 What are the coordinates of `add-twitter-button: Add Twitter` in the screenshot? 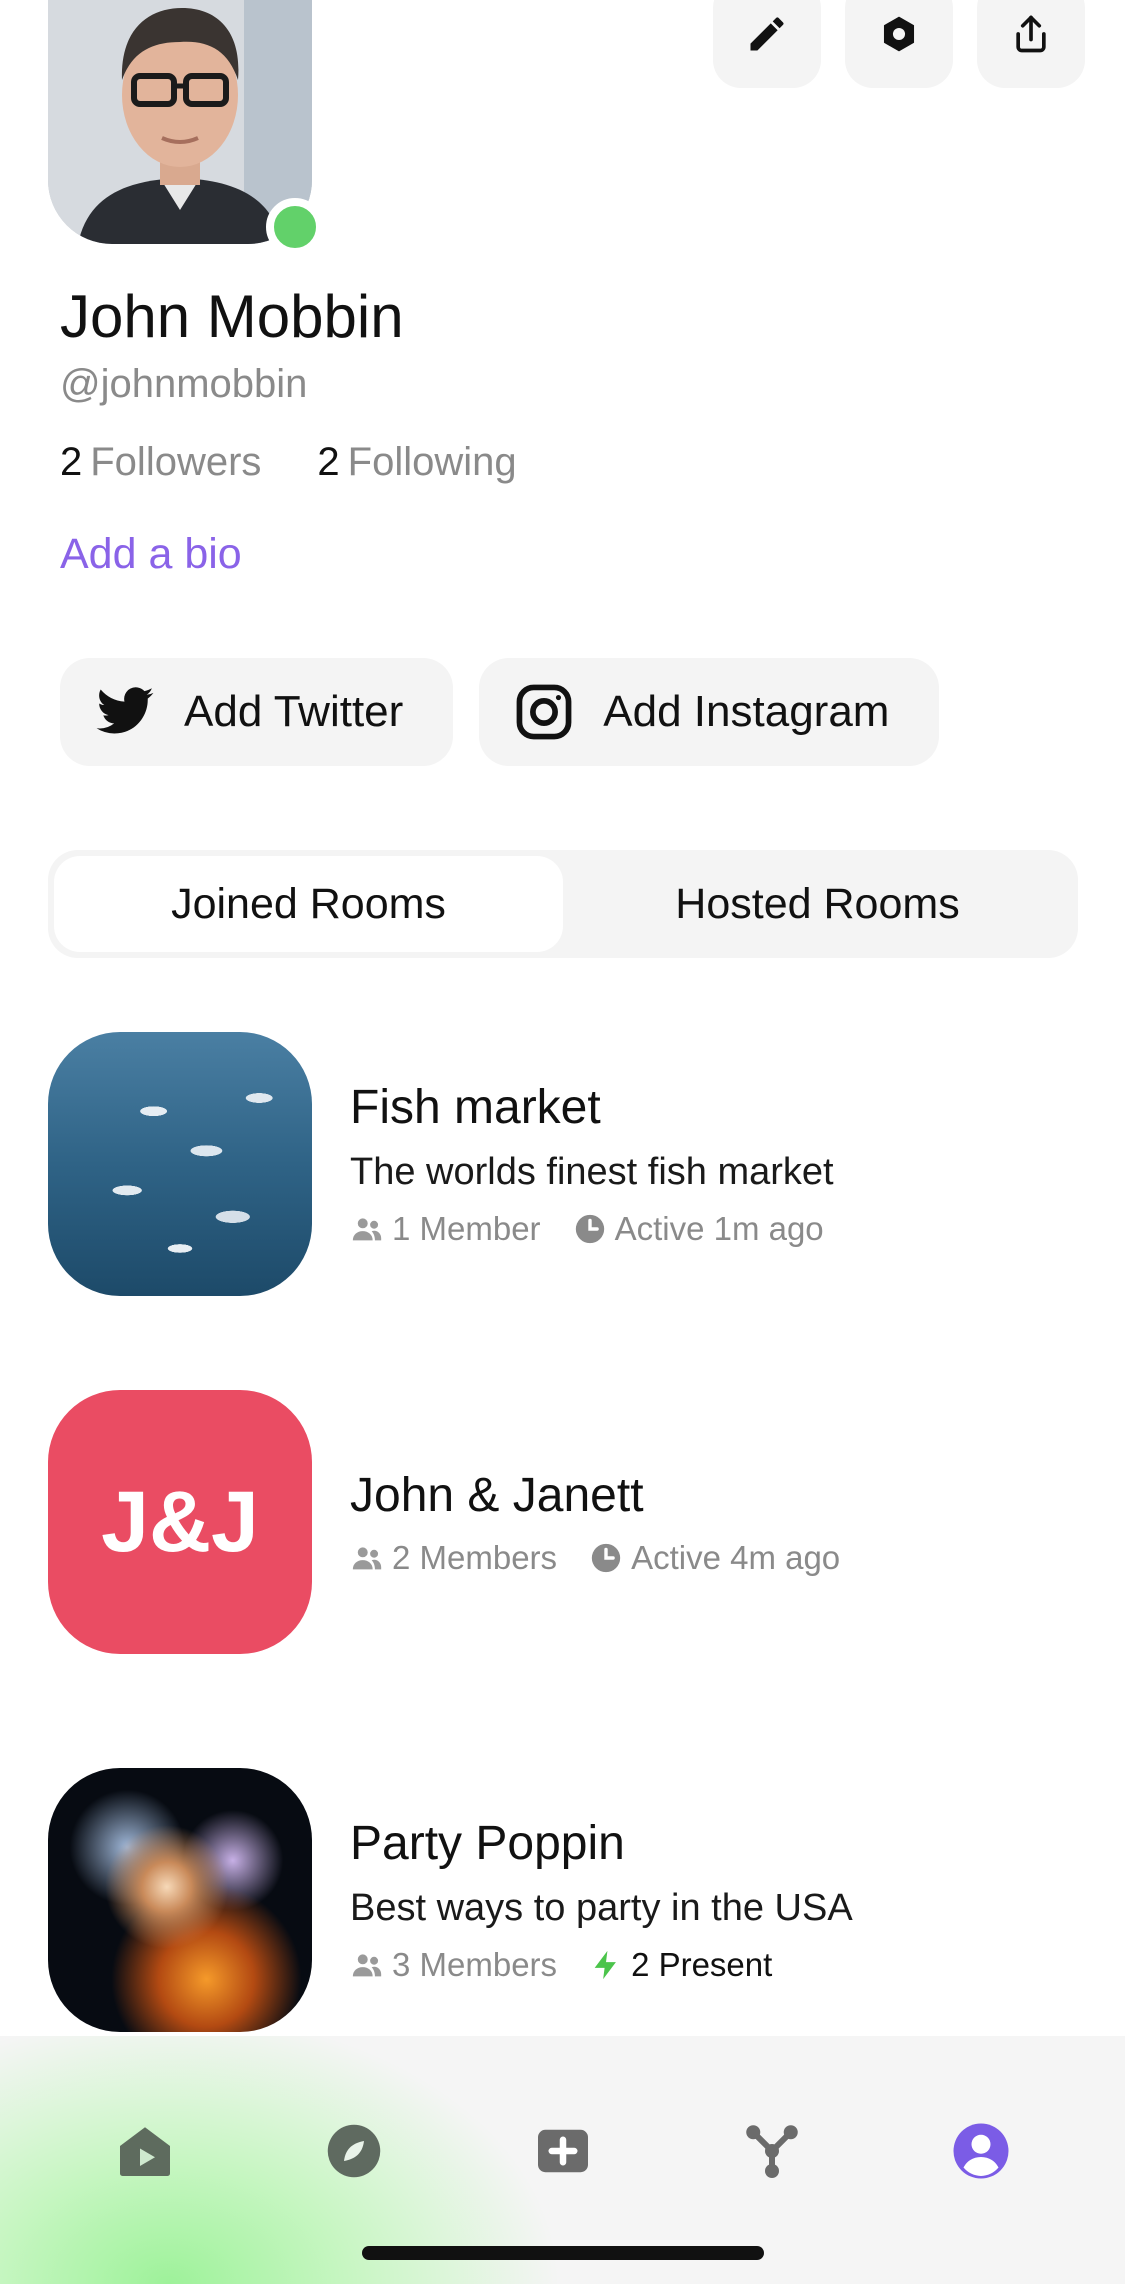 It's located at (257, 712).